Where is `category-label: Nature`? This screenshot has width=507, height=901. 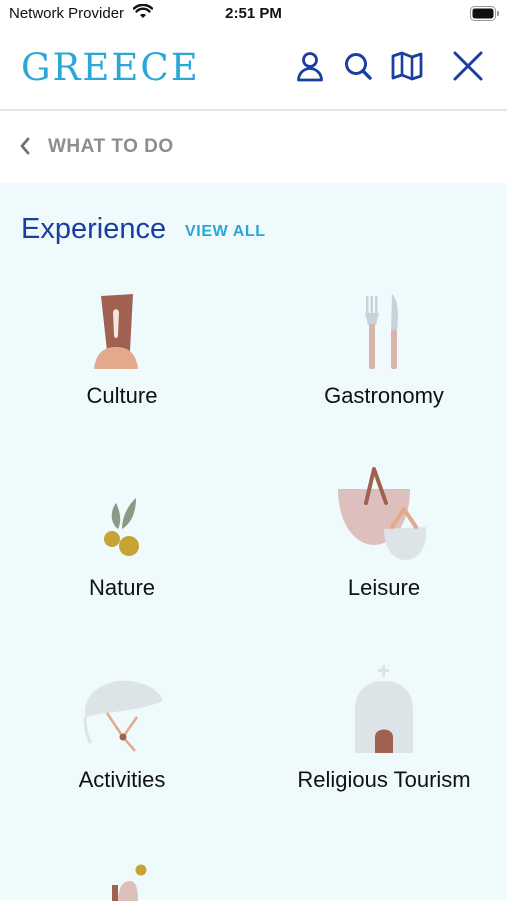
category-label: Nature is located at coordinates (122, 587).